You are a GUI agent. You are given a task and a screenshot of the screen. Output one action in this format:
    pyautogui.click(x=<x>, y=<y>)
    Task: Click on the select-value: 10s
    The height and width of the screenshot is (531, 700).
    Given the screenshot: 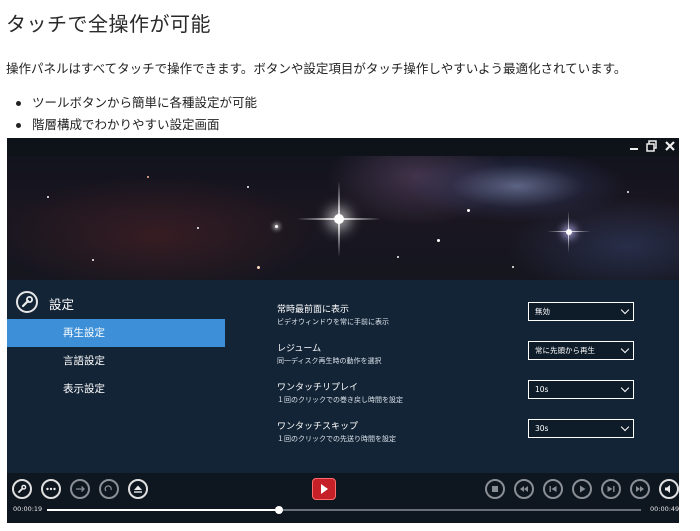 What is the action you would take?
    pyautogui.click(x=542, y=389)
    